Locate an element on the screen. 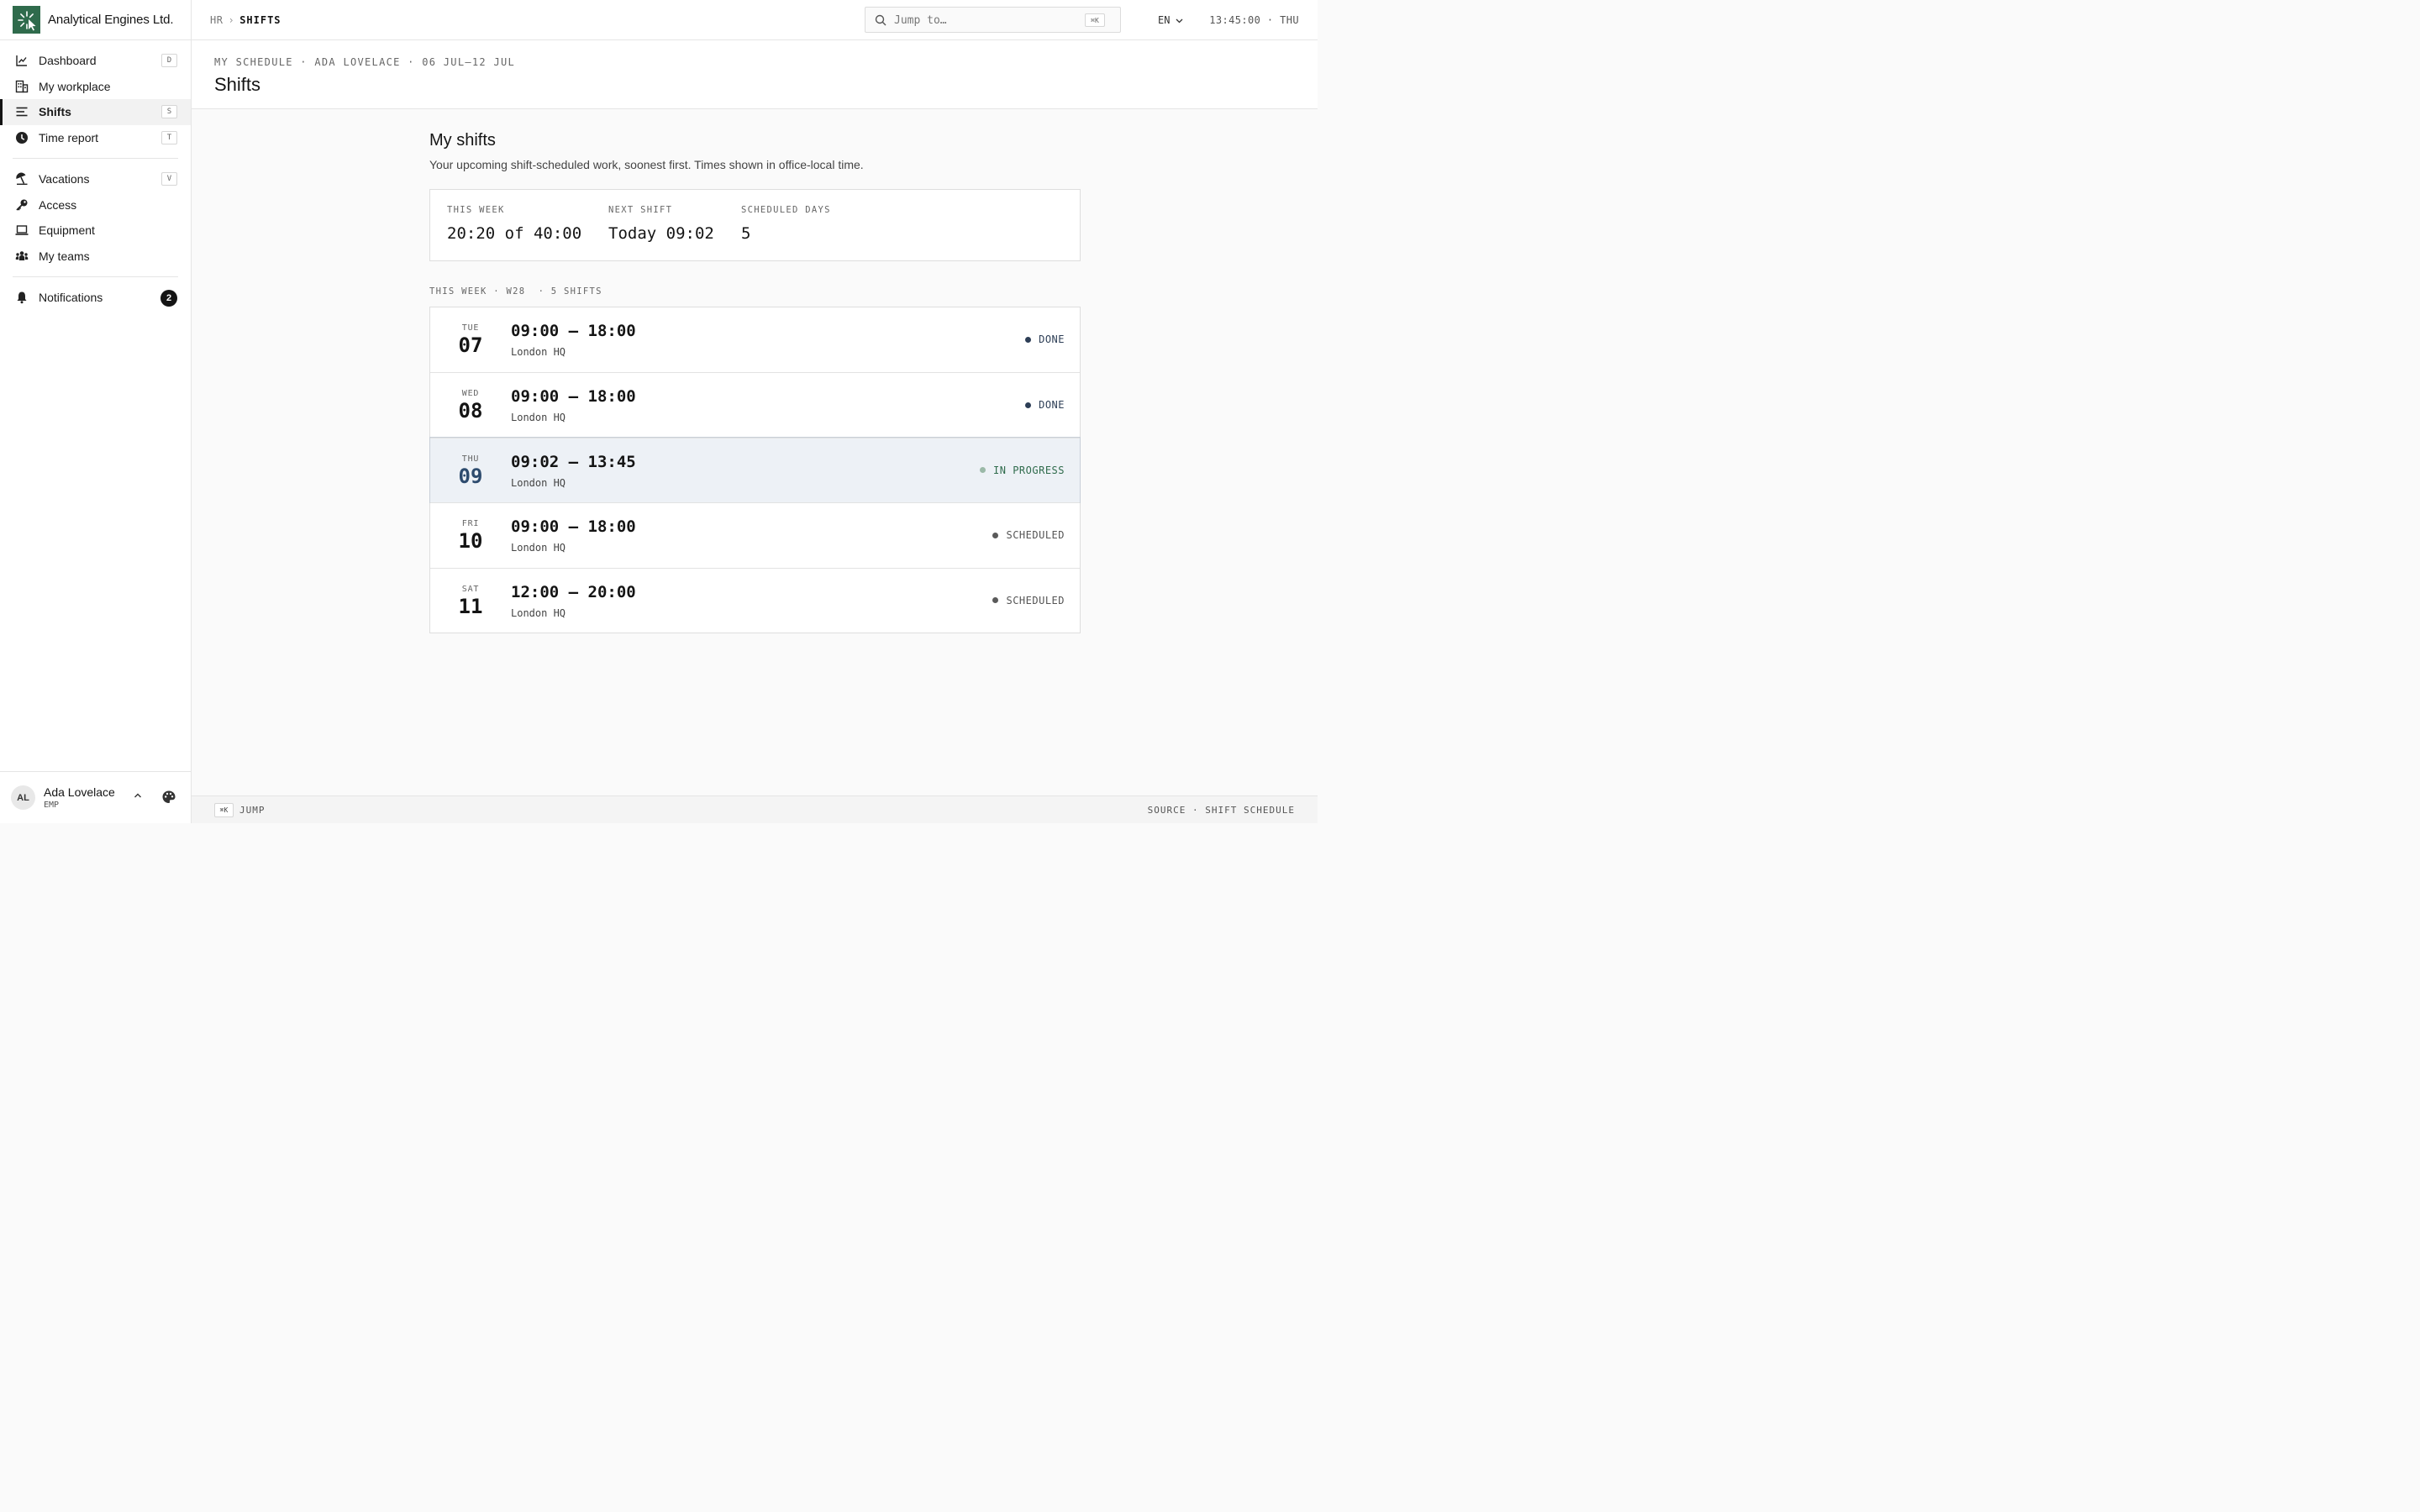 Image resolution: width=2420 pixels, height=1512 pixels. sidebar-item-notifications: Notifications 2 is located at coordinates (96, 298).